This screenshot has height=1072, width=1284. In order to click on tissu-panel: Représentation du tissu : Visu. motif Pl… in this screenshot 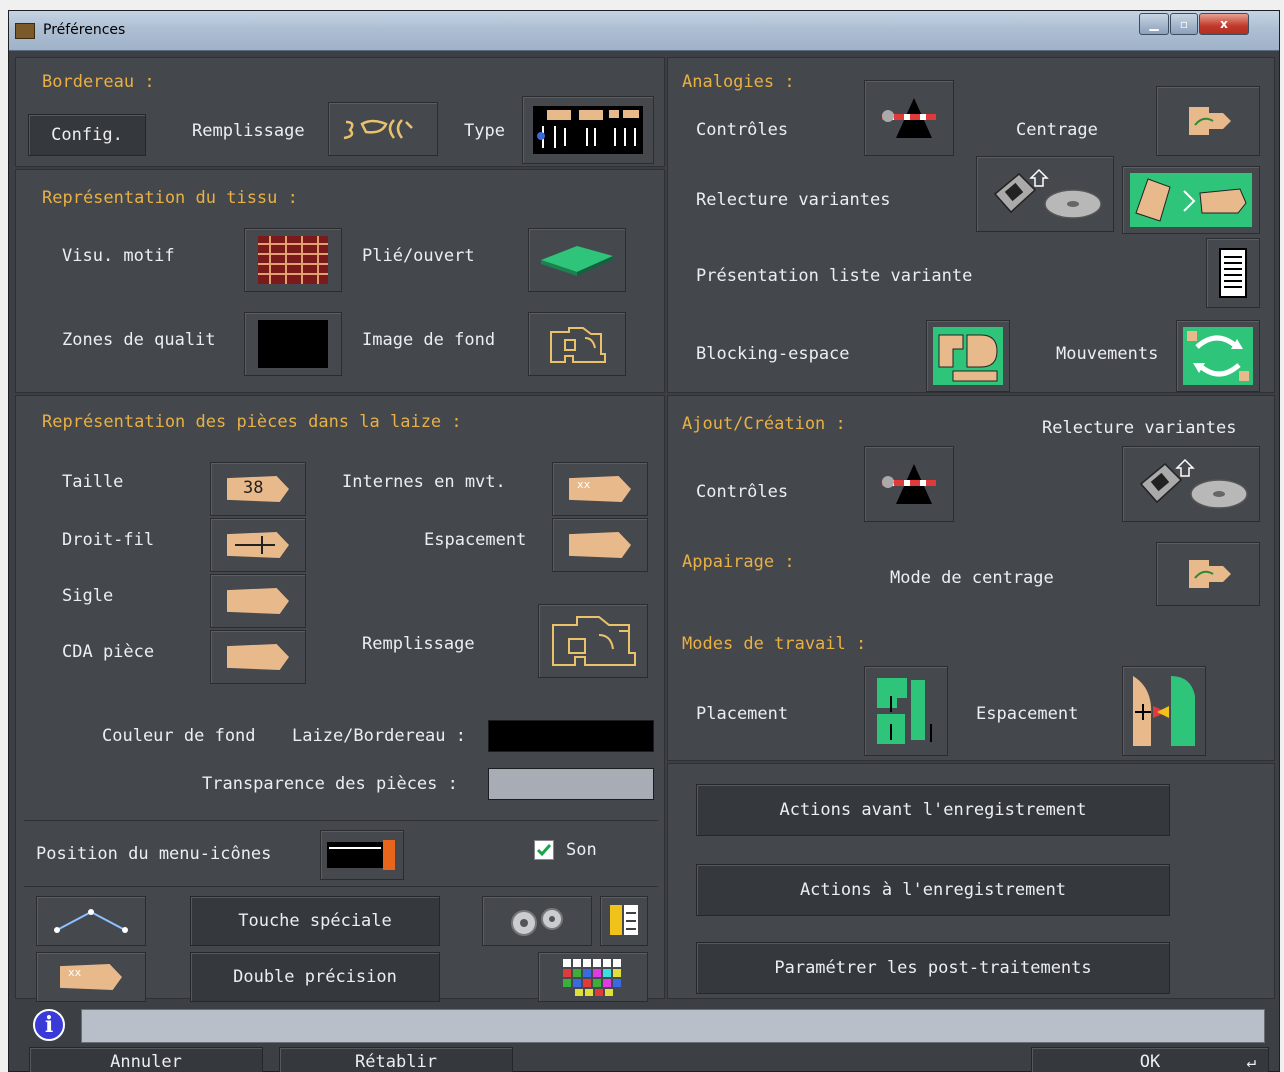, I will do `click(340, 281)`.